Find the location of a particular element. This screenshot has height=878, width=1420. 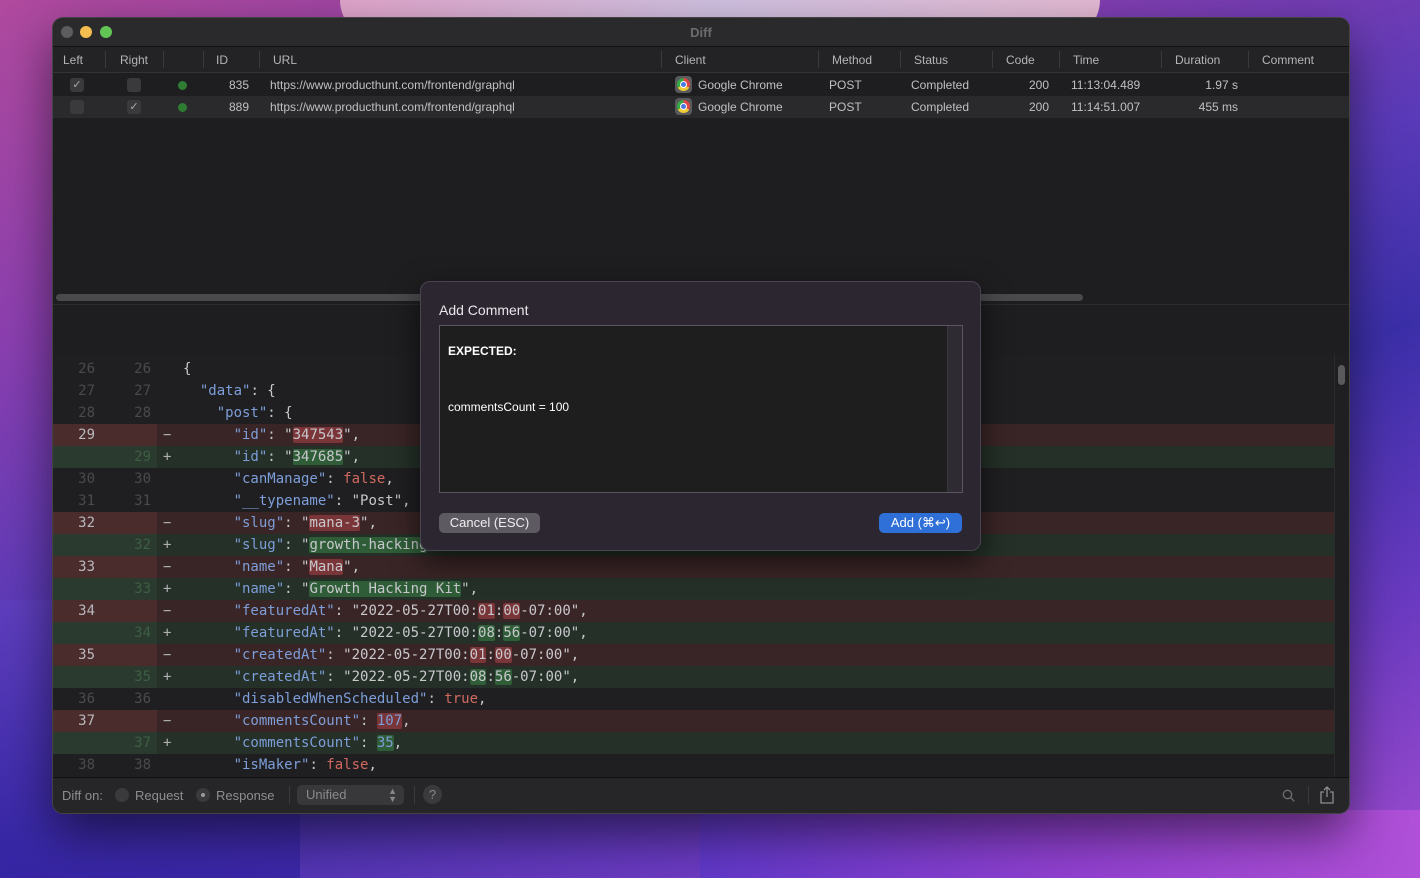

diff-line-removed: 33 − "name": "Mana", is located at coordinates (693, 567).